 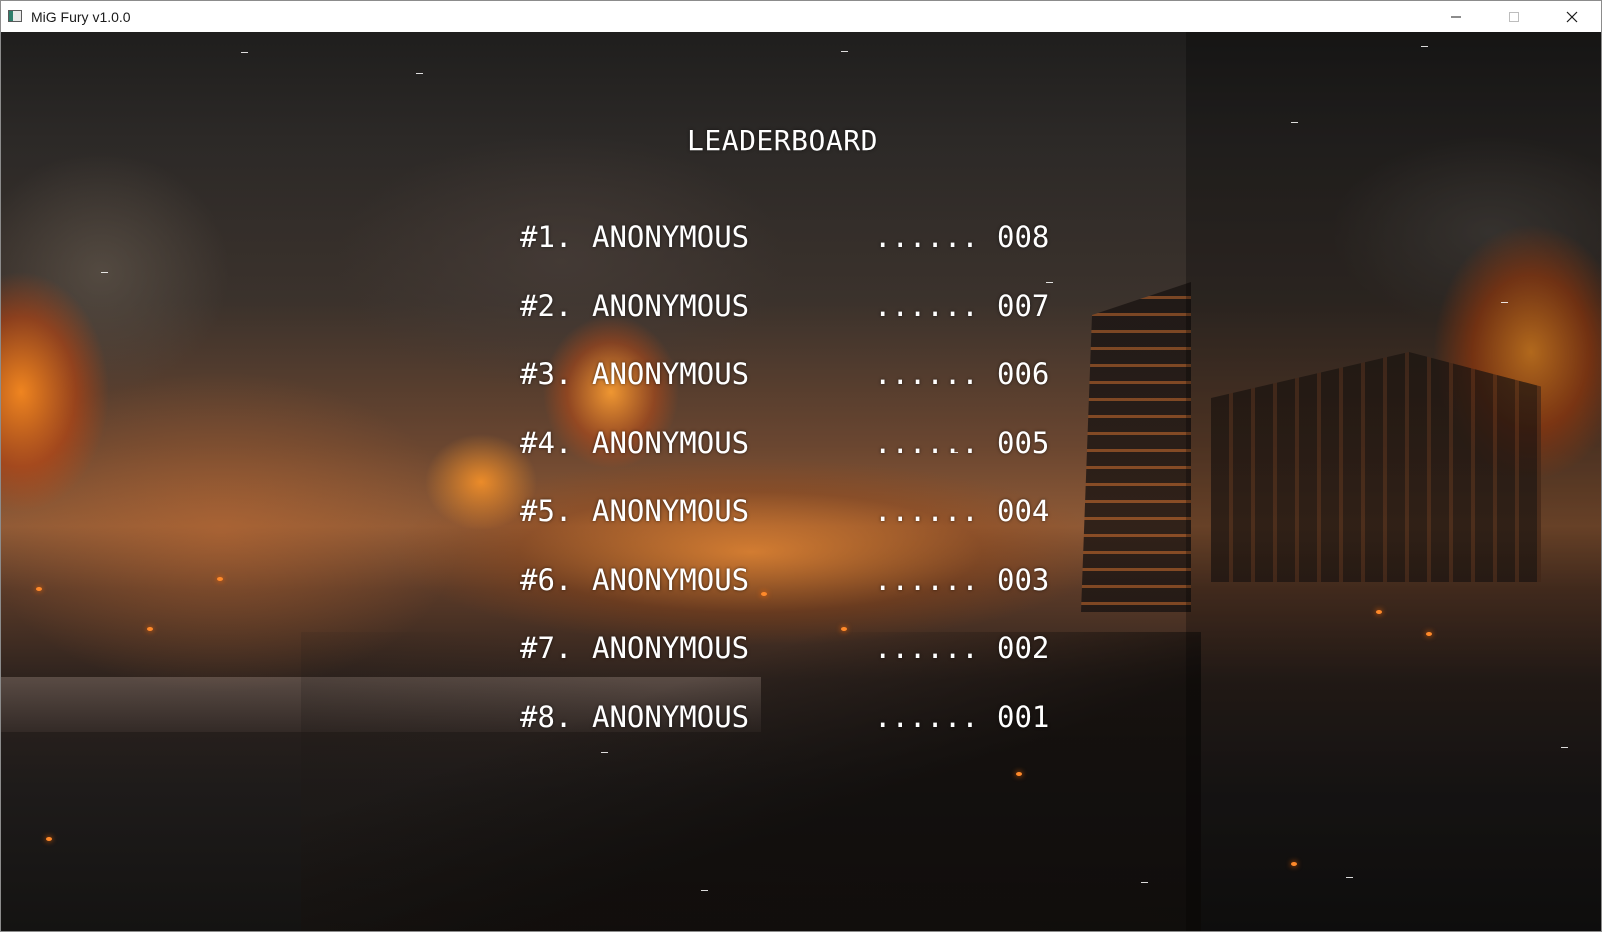 What do you see at coordinates (1023, 648) in the screenshot?
I see `entry-score: 002` at bounding box center [1023, 648].